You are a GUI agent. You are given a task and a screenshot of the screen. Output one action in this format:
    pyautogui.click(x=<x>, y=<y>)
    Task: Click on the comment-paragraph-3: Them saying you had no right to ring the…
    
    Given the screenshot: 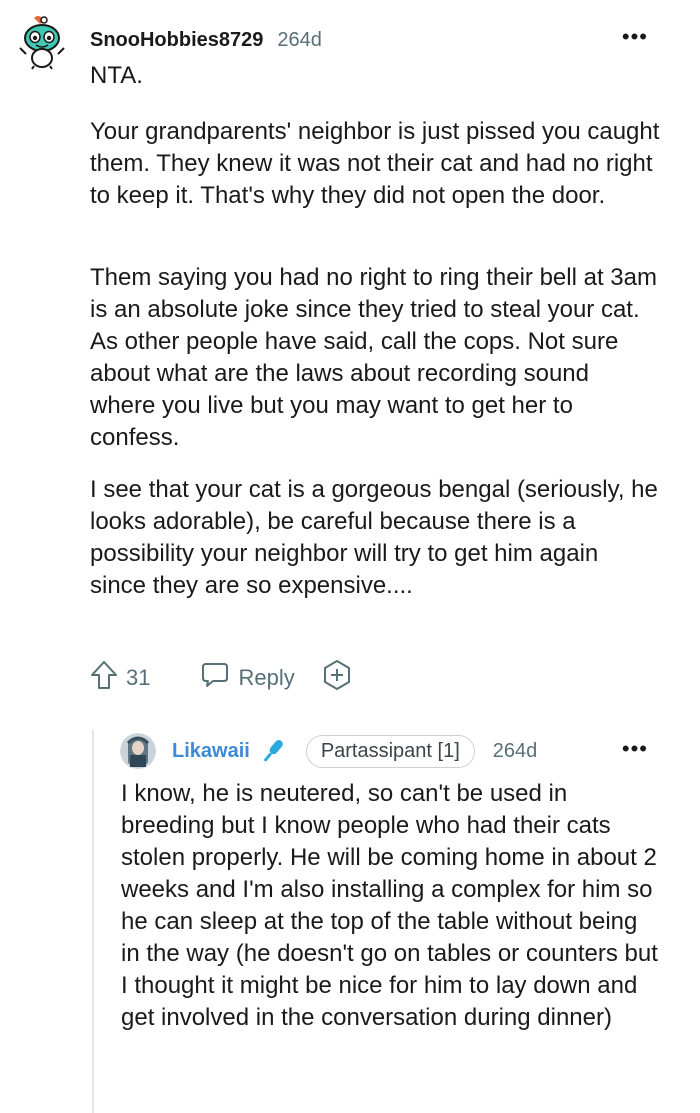 What is the action you would take?
    pyautogui.click(x=373, y=357)
    